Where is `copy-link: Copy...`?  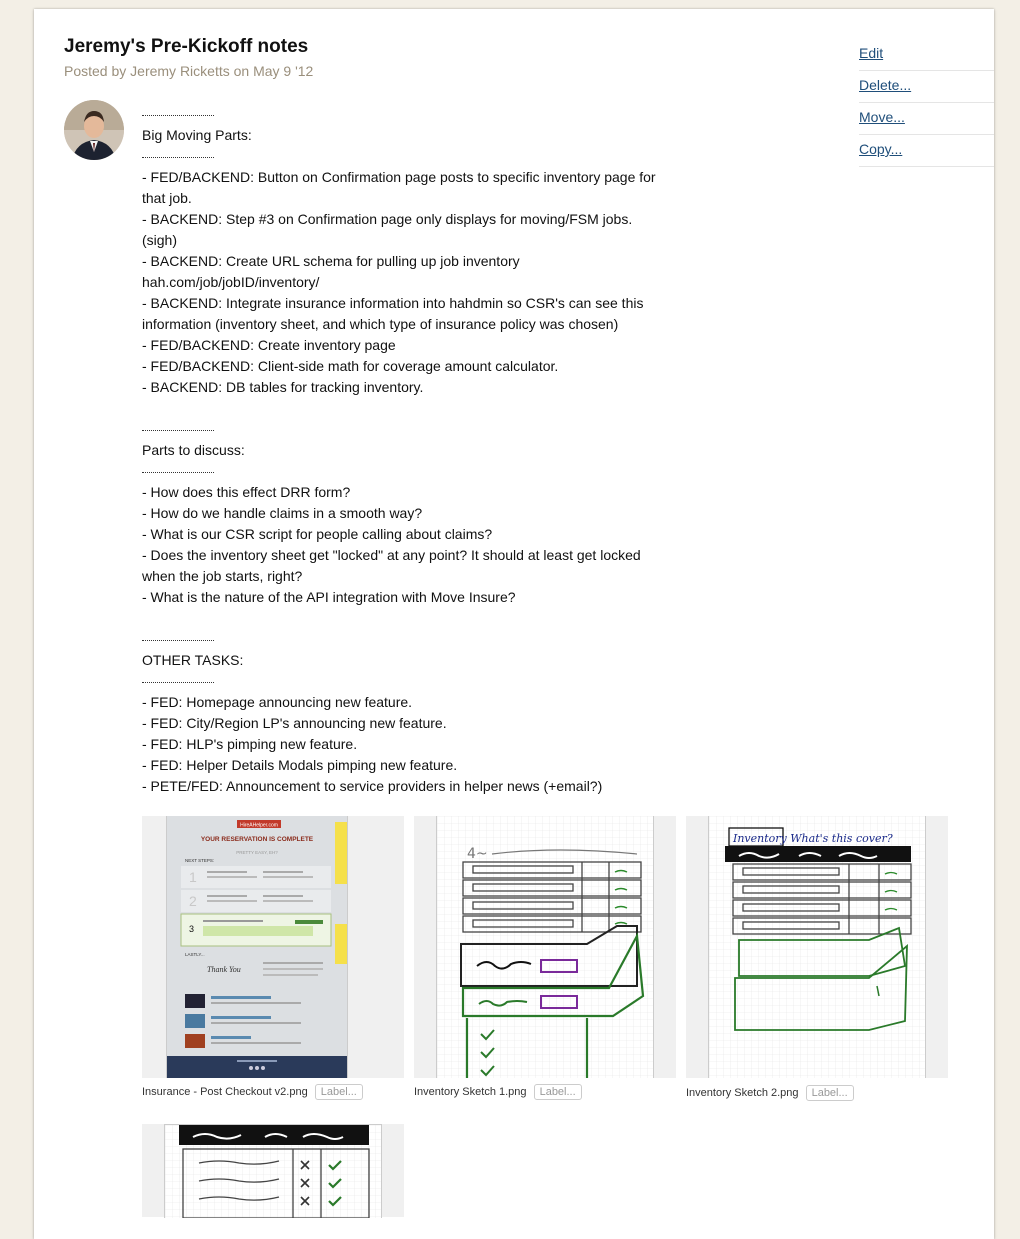 copy-link: Copy... is located at coordinates (926, 151).